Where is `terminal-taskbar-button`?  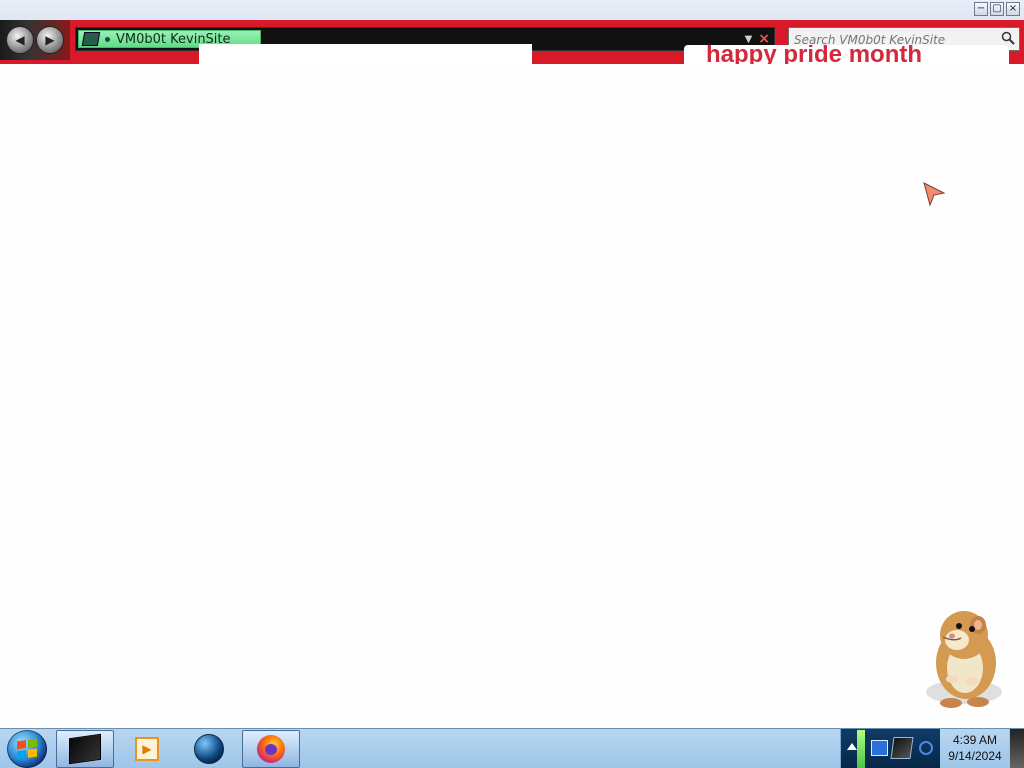 terminal-taskbar-button is located at coordinates (85, 749).